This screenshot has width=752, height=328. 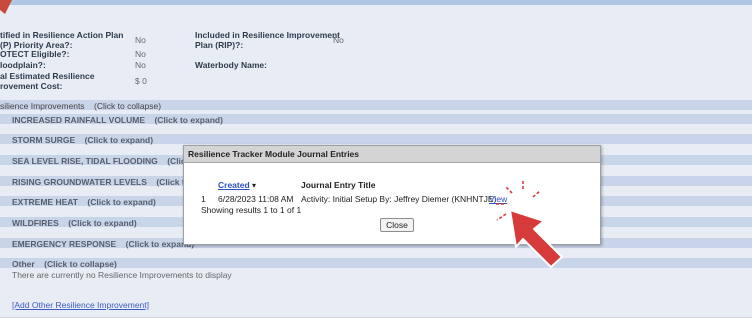 What do you see at coordinates (140, 40) in the screenshot?
I see `priority-area-value: No` at bounding box center [140, 40].